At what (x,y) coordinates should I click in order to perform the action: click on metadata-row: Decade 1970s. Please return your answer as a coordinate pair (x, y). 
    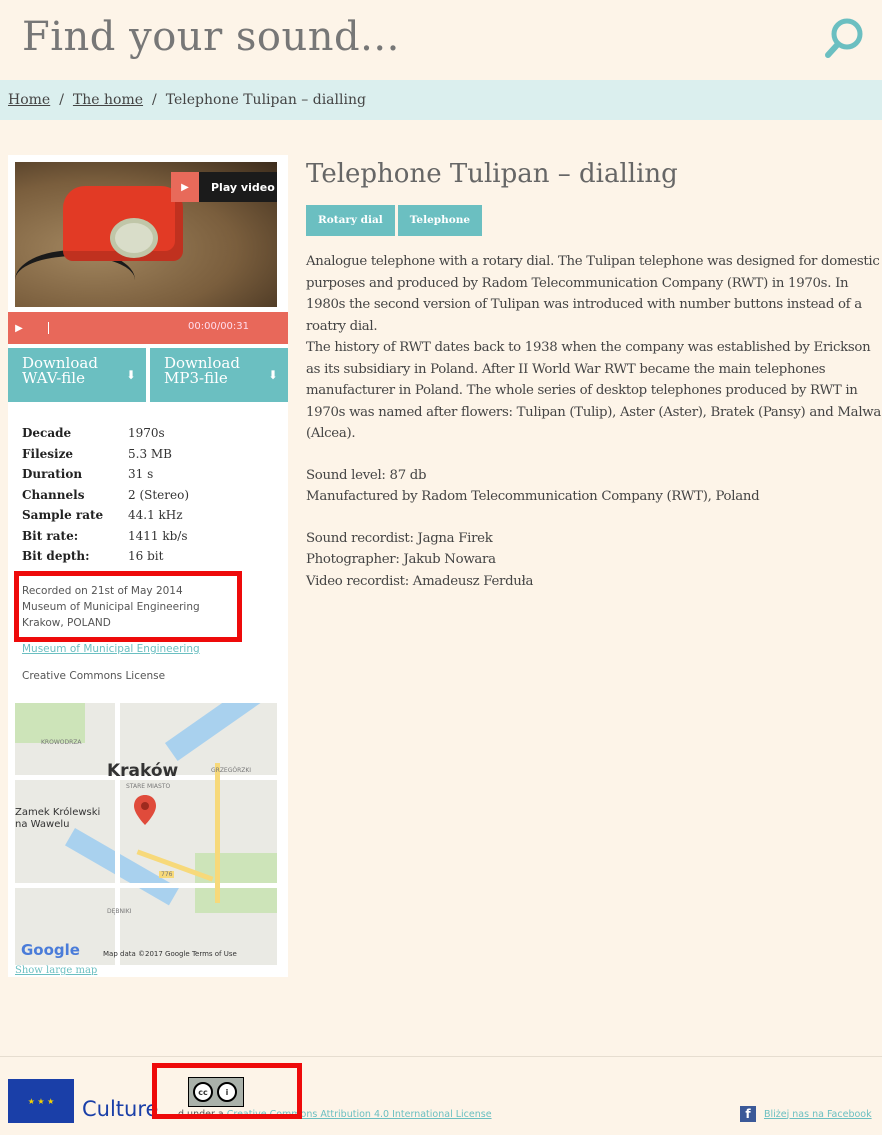
    Looking at the image, I should click on (105, 433).